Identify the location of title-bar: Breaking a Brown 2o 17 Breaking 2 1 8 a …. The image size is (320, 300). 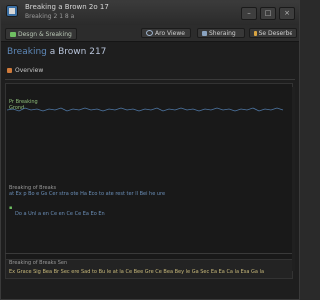
(150, 13).